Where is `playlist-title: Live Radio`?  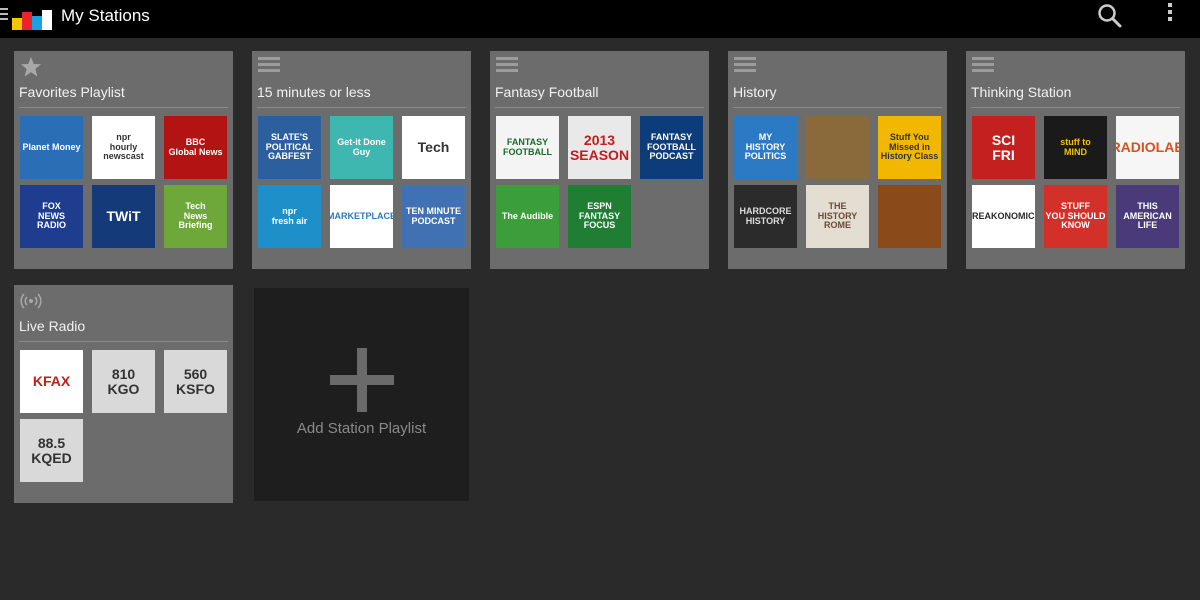 playlist-title: Live Radio is located at coordinates (52, 326).